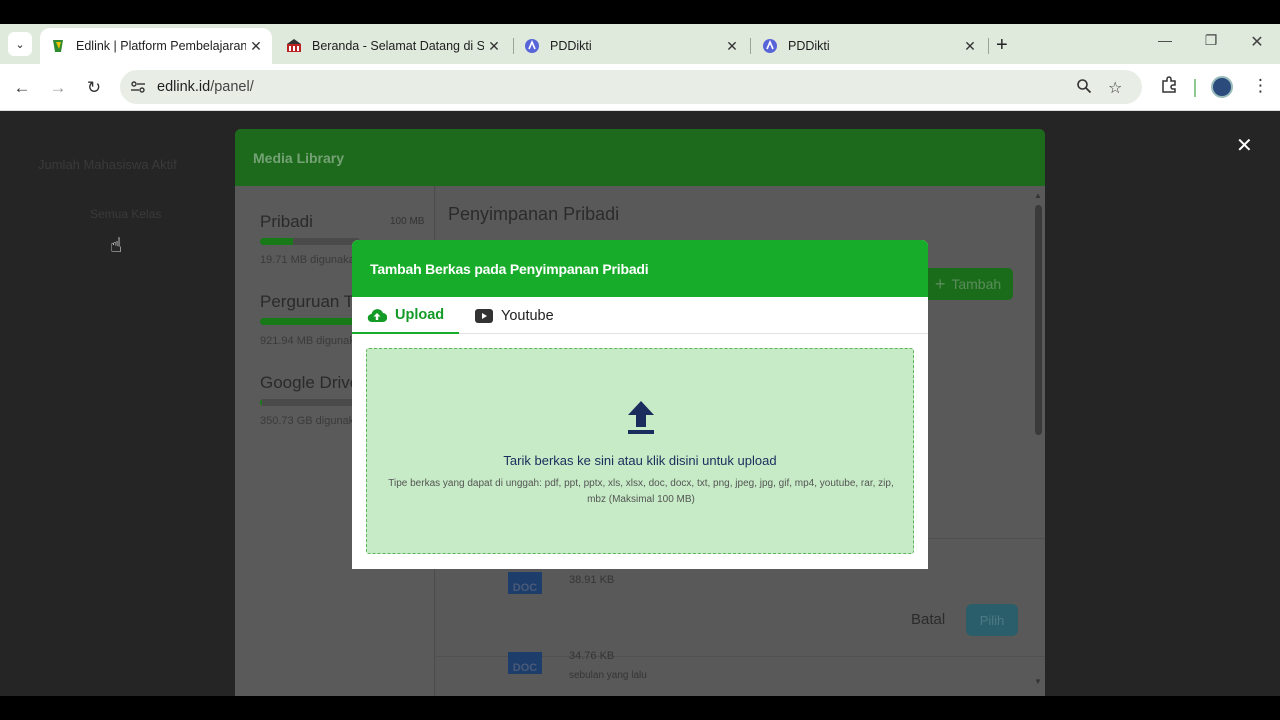 This screenshot has width=1280, height=720. What do you see at coordinates (313, 421) in the screenshot?
I see `storage-used: 350.73 GB digunakan` at bounding box center [313, 421].